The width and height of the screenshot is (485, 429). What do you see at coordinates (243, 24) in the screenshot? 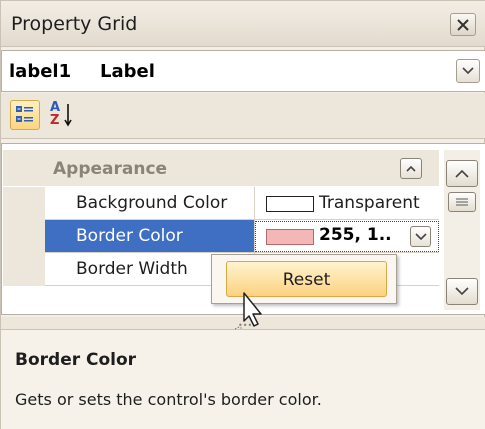
I see `title-bar: Property Grid` at bounding box center [243, 24].